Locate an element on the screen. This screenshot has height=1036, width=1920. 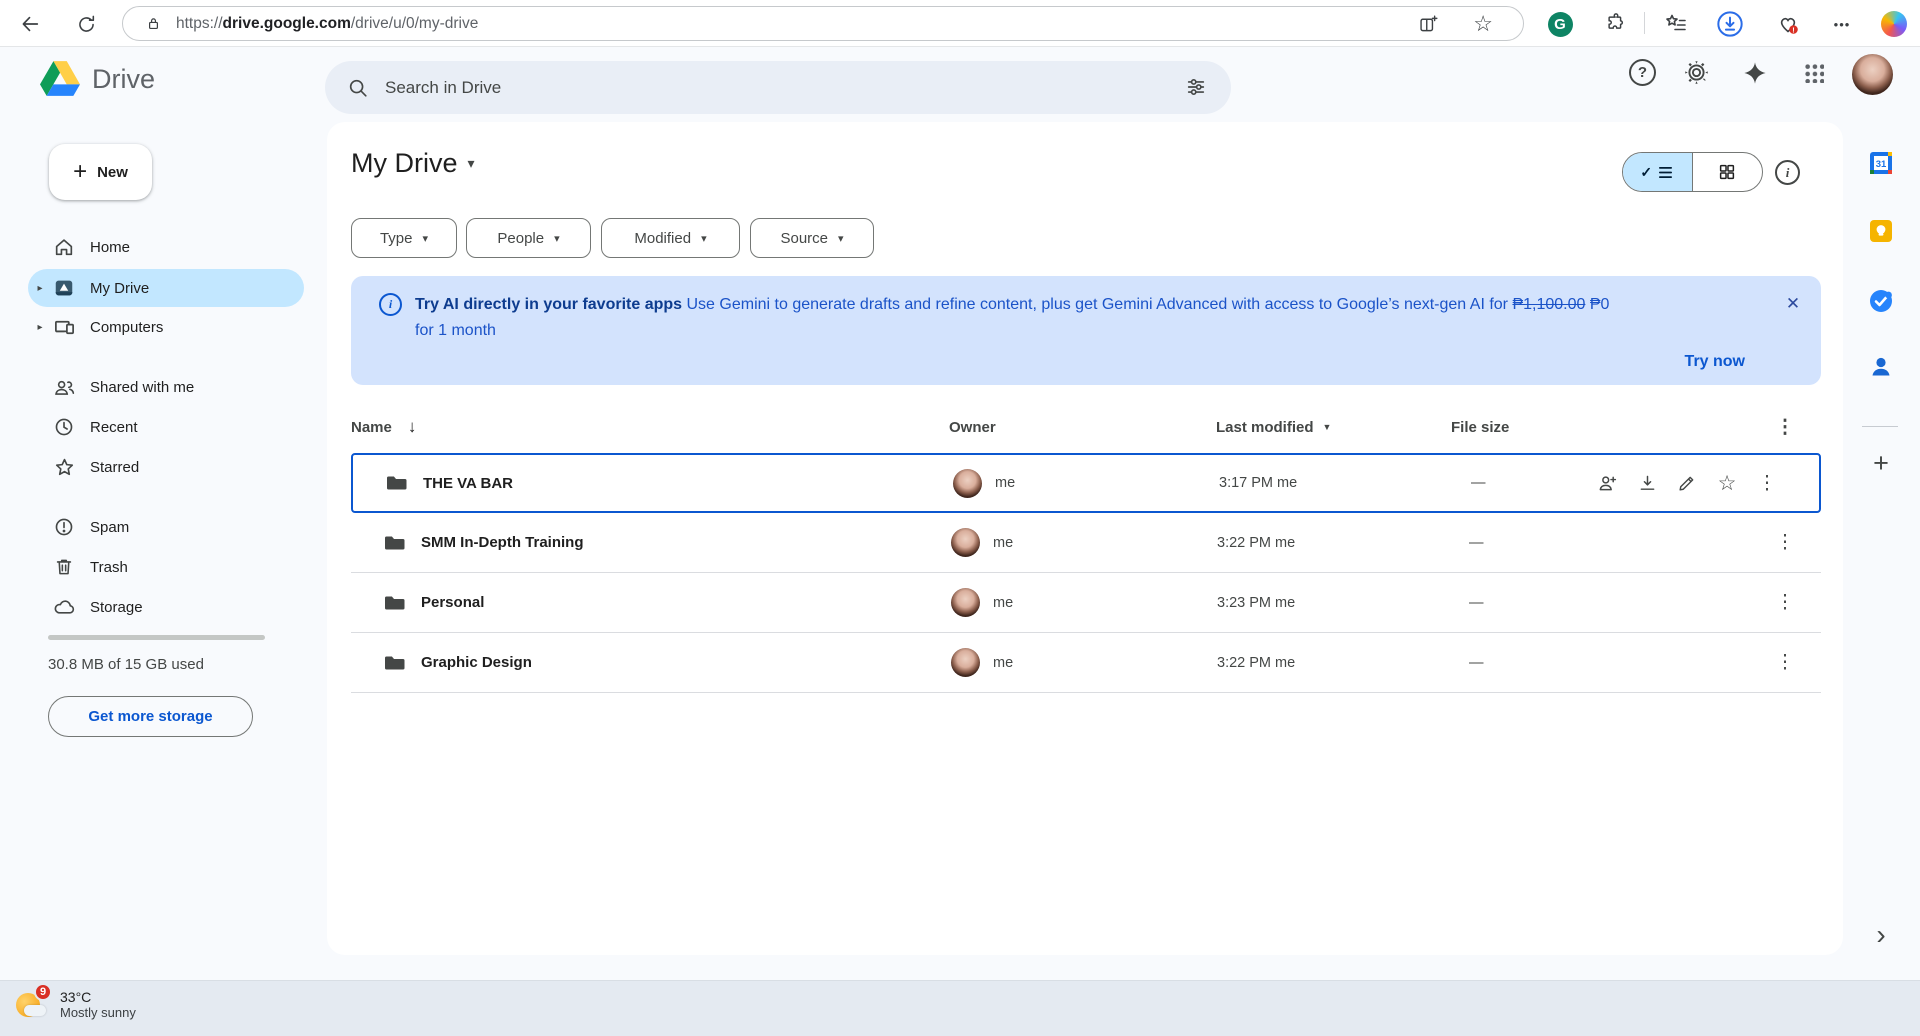
list-view-icon is located at coordinates (1666, 172).